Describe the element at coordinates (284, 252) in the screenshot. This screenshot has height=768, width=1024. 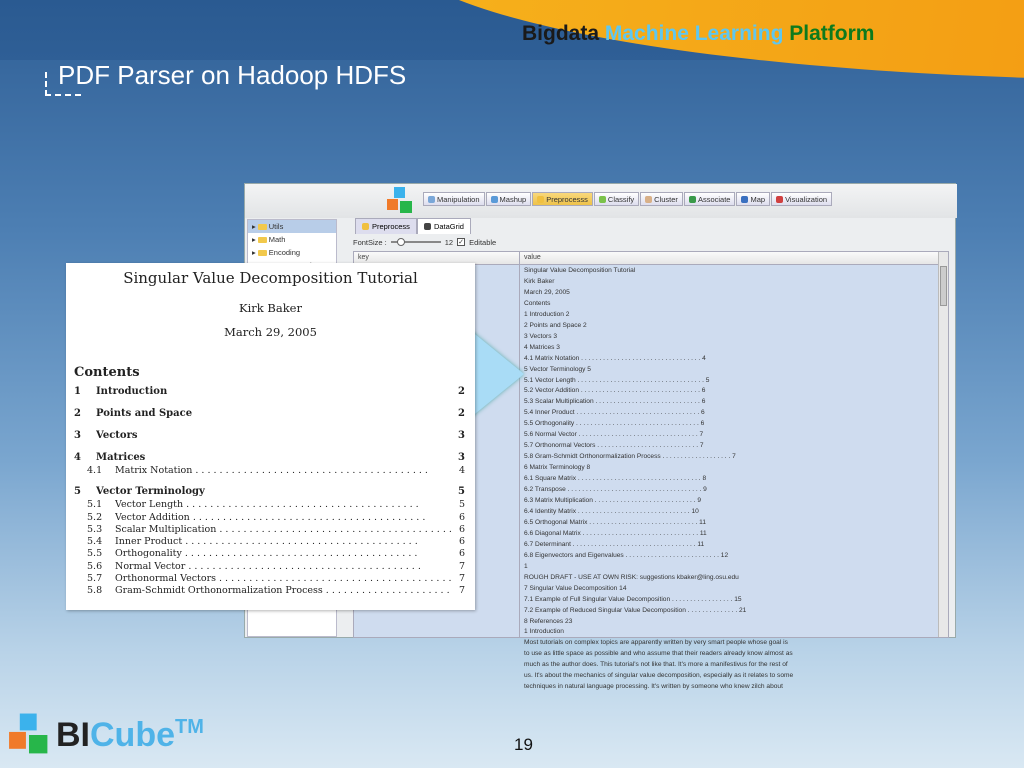
I see `tree-item-label: Encoding` at that location.